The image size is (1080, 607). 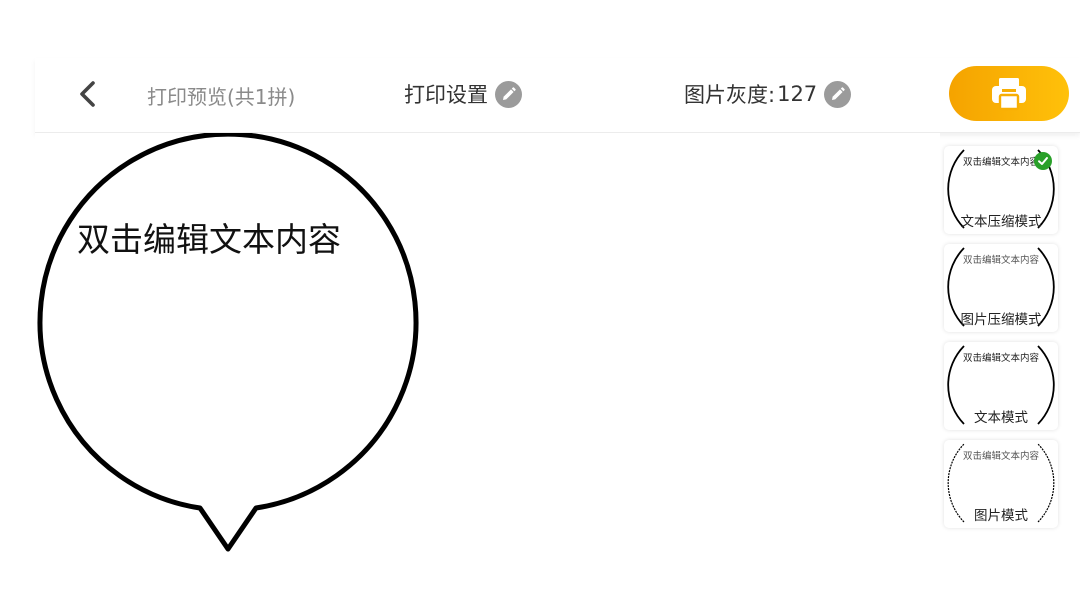 What do you see at coordinates (1001, 484) in the screenshot?
I see `mode-card-image: 双击编辑文本内容 图片模式` at bounding box center [1001, 484].